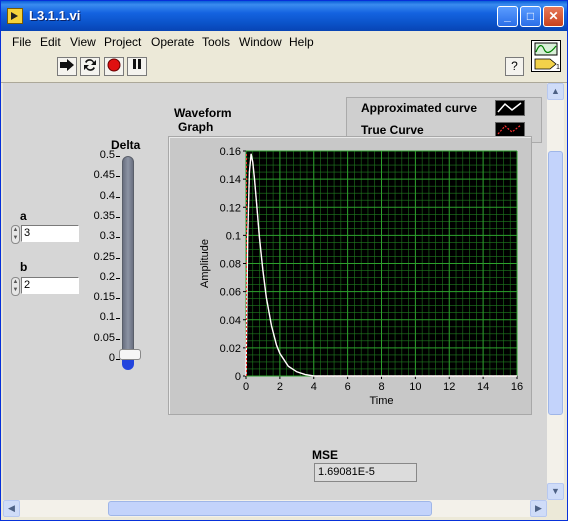  What do you see at coordinates (216, 42) in the screenshot?
I see `menu-tools: Tools` at bounding box center [216, 42].